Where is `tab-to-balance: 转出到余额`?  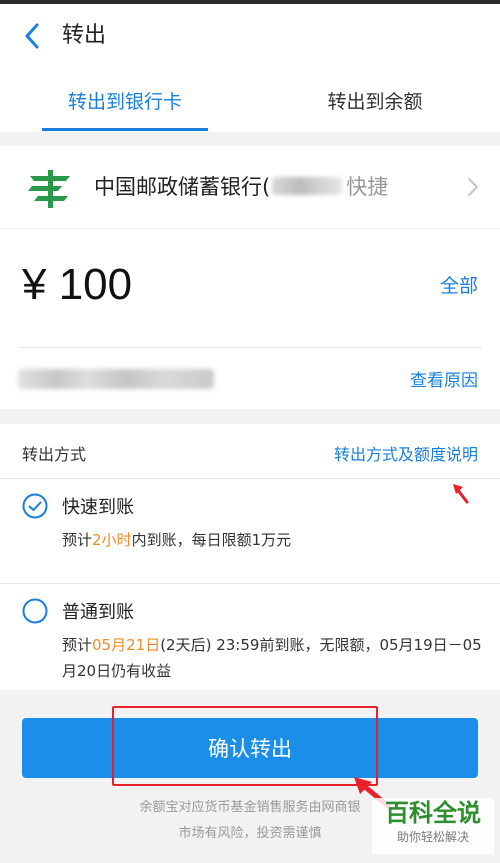 tab-to-balance: 转出到余额 is located at coordinates (375, 102).